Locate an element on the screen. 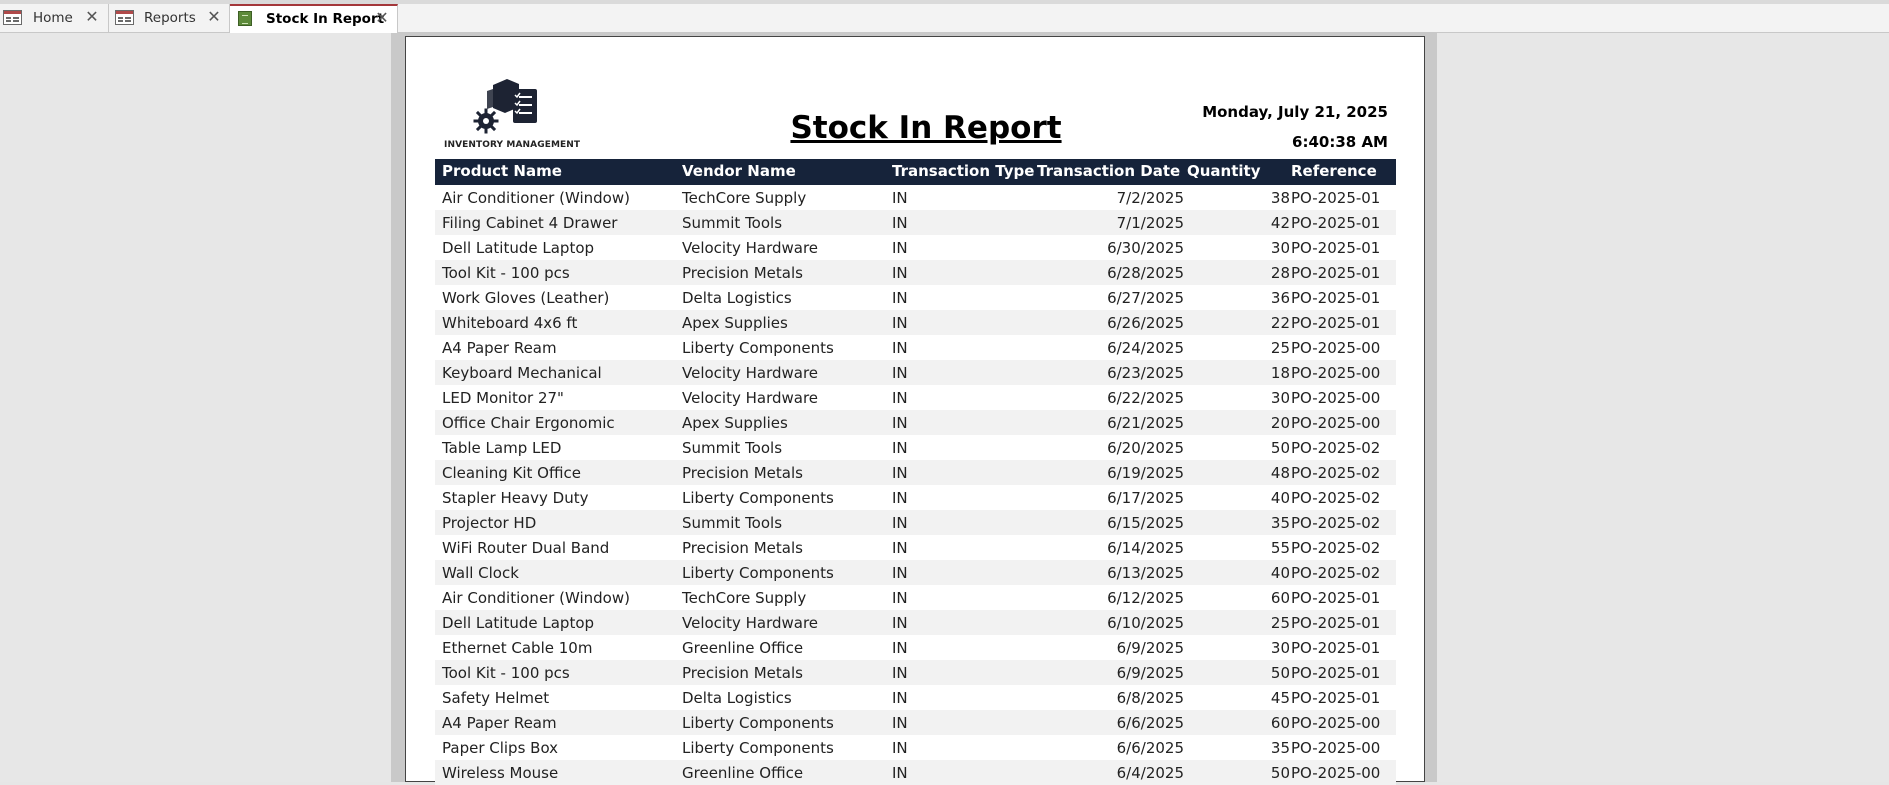  cell-product-name: Safety Helmet is located at coordinates (496, 698).